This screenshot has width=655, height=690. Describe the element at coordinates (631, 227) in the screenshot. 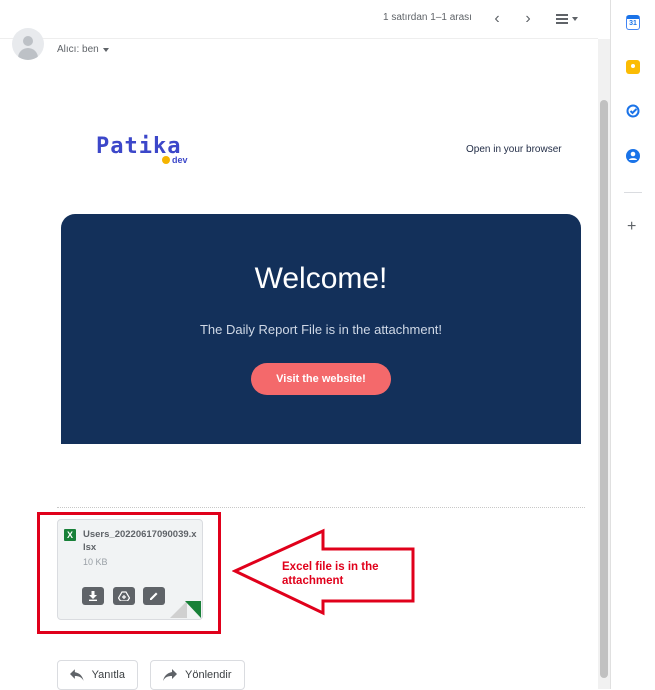

I see `add-icon: +` at that location.